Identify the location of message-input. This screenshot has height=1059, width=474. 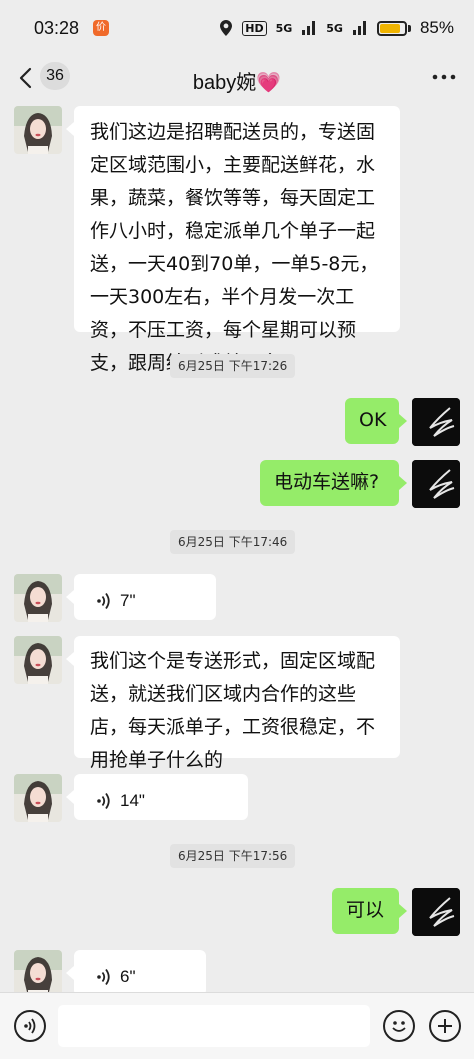
(214, 1026).